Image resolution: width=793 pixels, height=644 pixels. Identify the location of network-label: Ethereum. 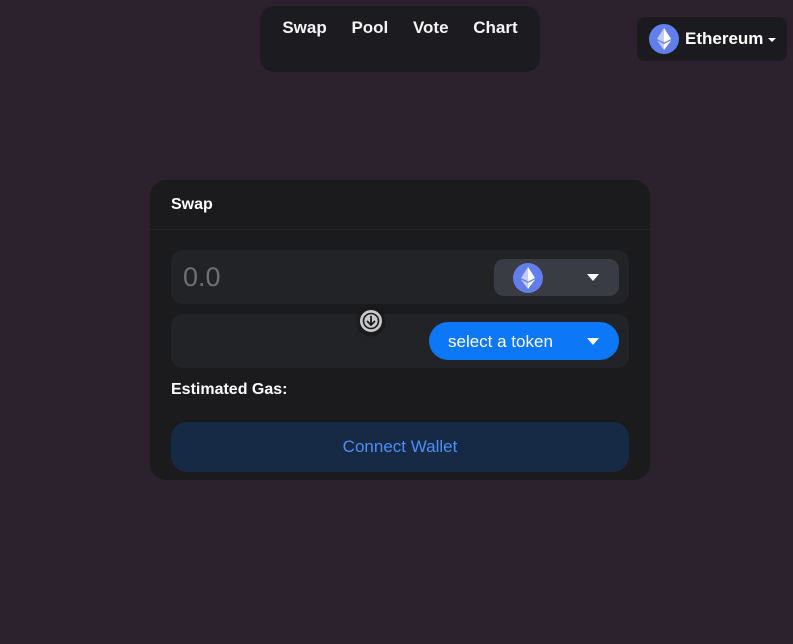
(724, 38).